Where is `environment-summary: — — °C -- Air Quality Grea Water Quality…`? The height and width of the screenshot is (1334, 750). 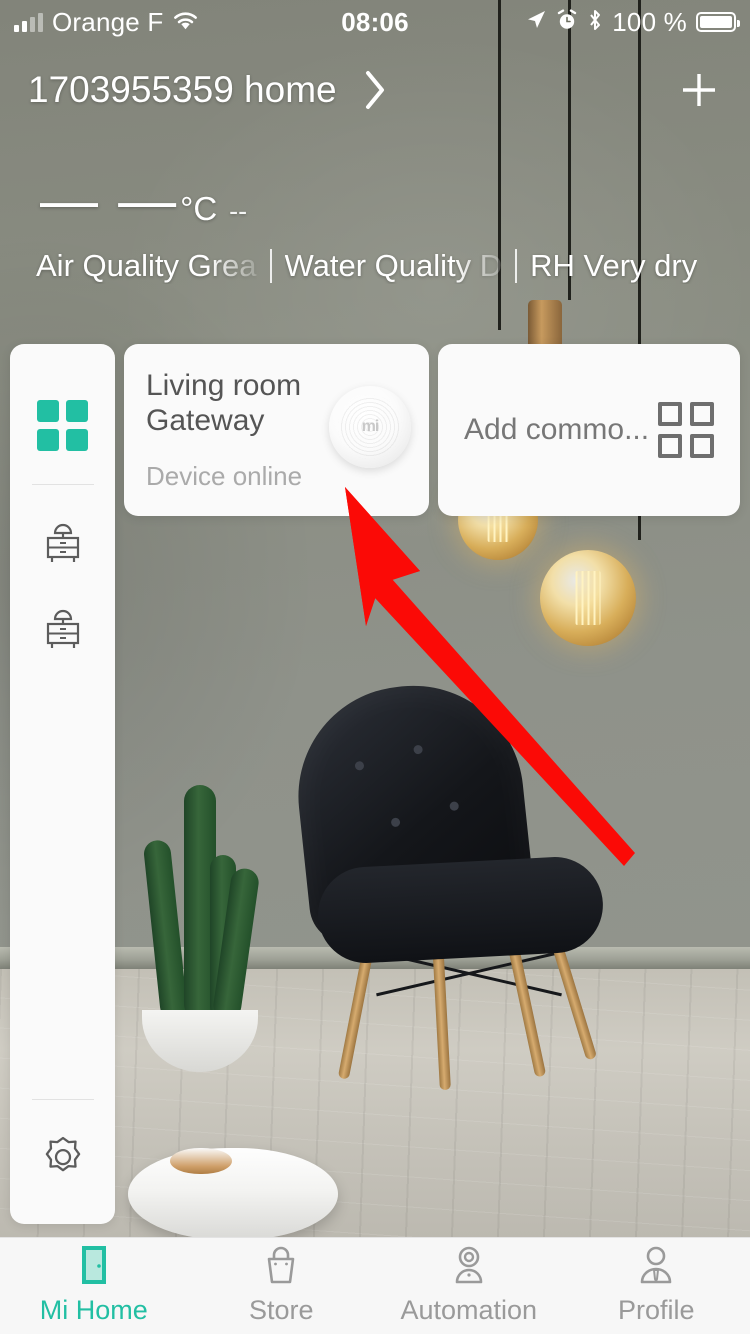
environment-summary: — — °C -- Air Quality Grea Water Quality… is located at coordinates (375, 228).